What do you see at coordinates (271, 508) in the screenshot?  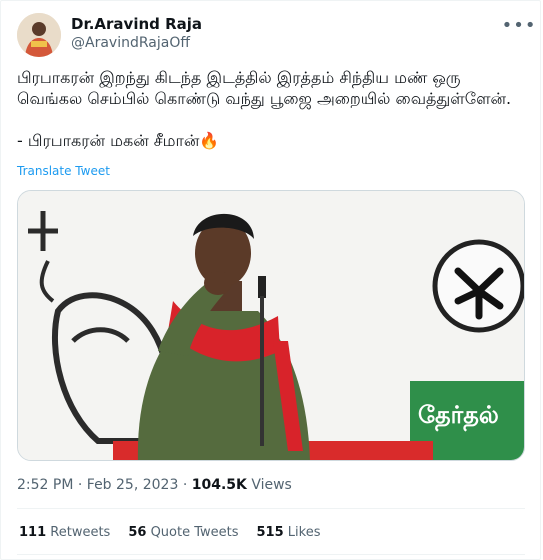 I see `divider` at bounding box center [271, 508].